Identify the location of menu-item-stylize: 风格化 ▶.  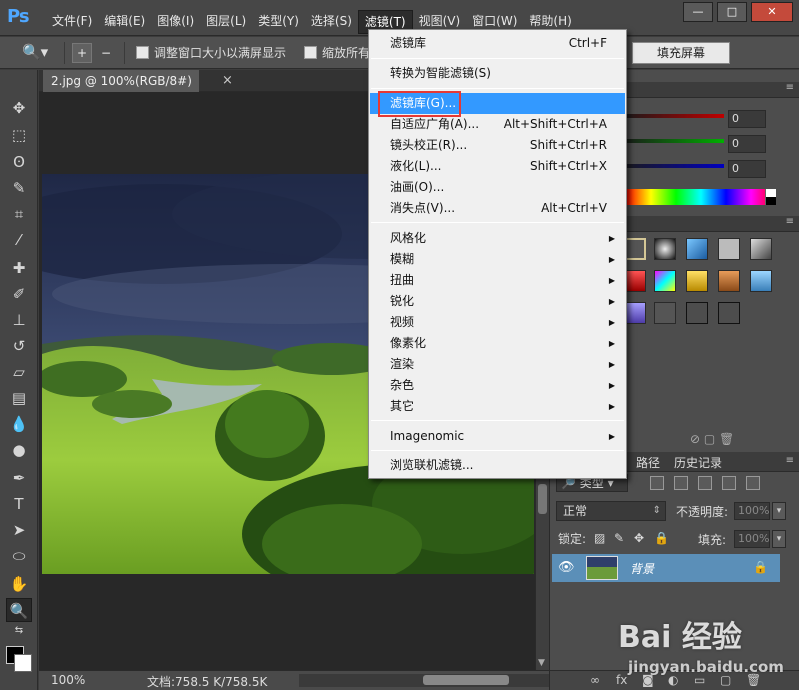
(497, 238).